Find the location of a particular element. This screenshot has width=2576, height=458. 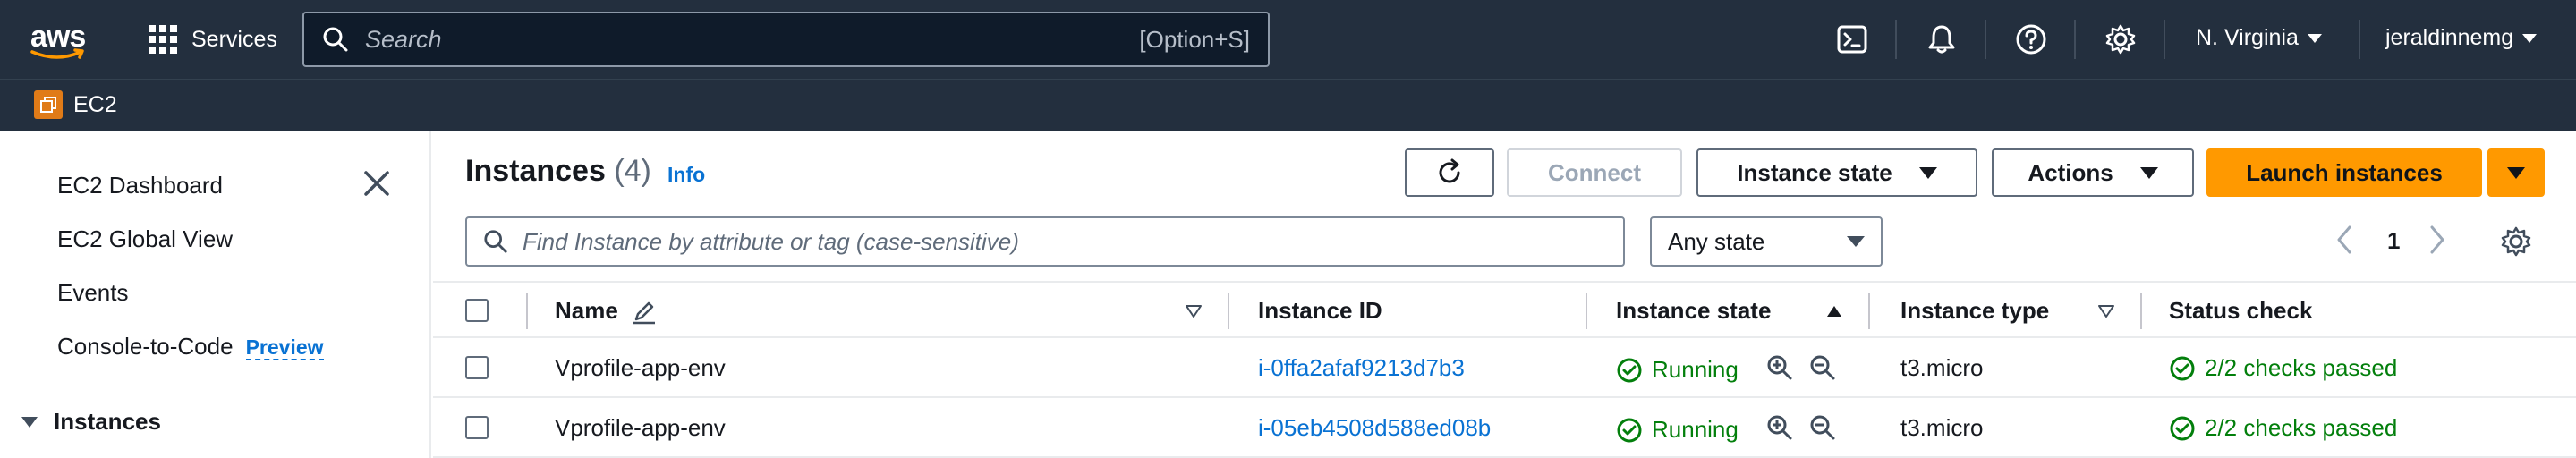

help-icon is located at coordinates (2031, 39).